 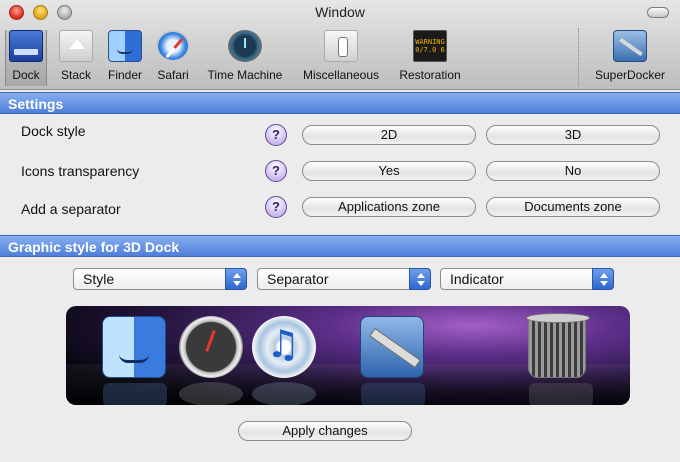 What do you see at coordinates (630, 46) in the screenshot?
I see `superdocker-icon` at bounding box center [630, 46].